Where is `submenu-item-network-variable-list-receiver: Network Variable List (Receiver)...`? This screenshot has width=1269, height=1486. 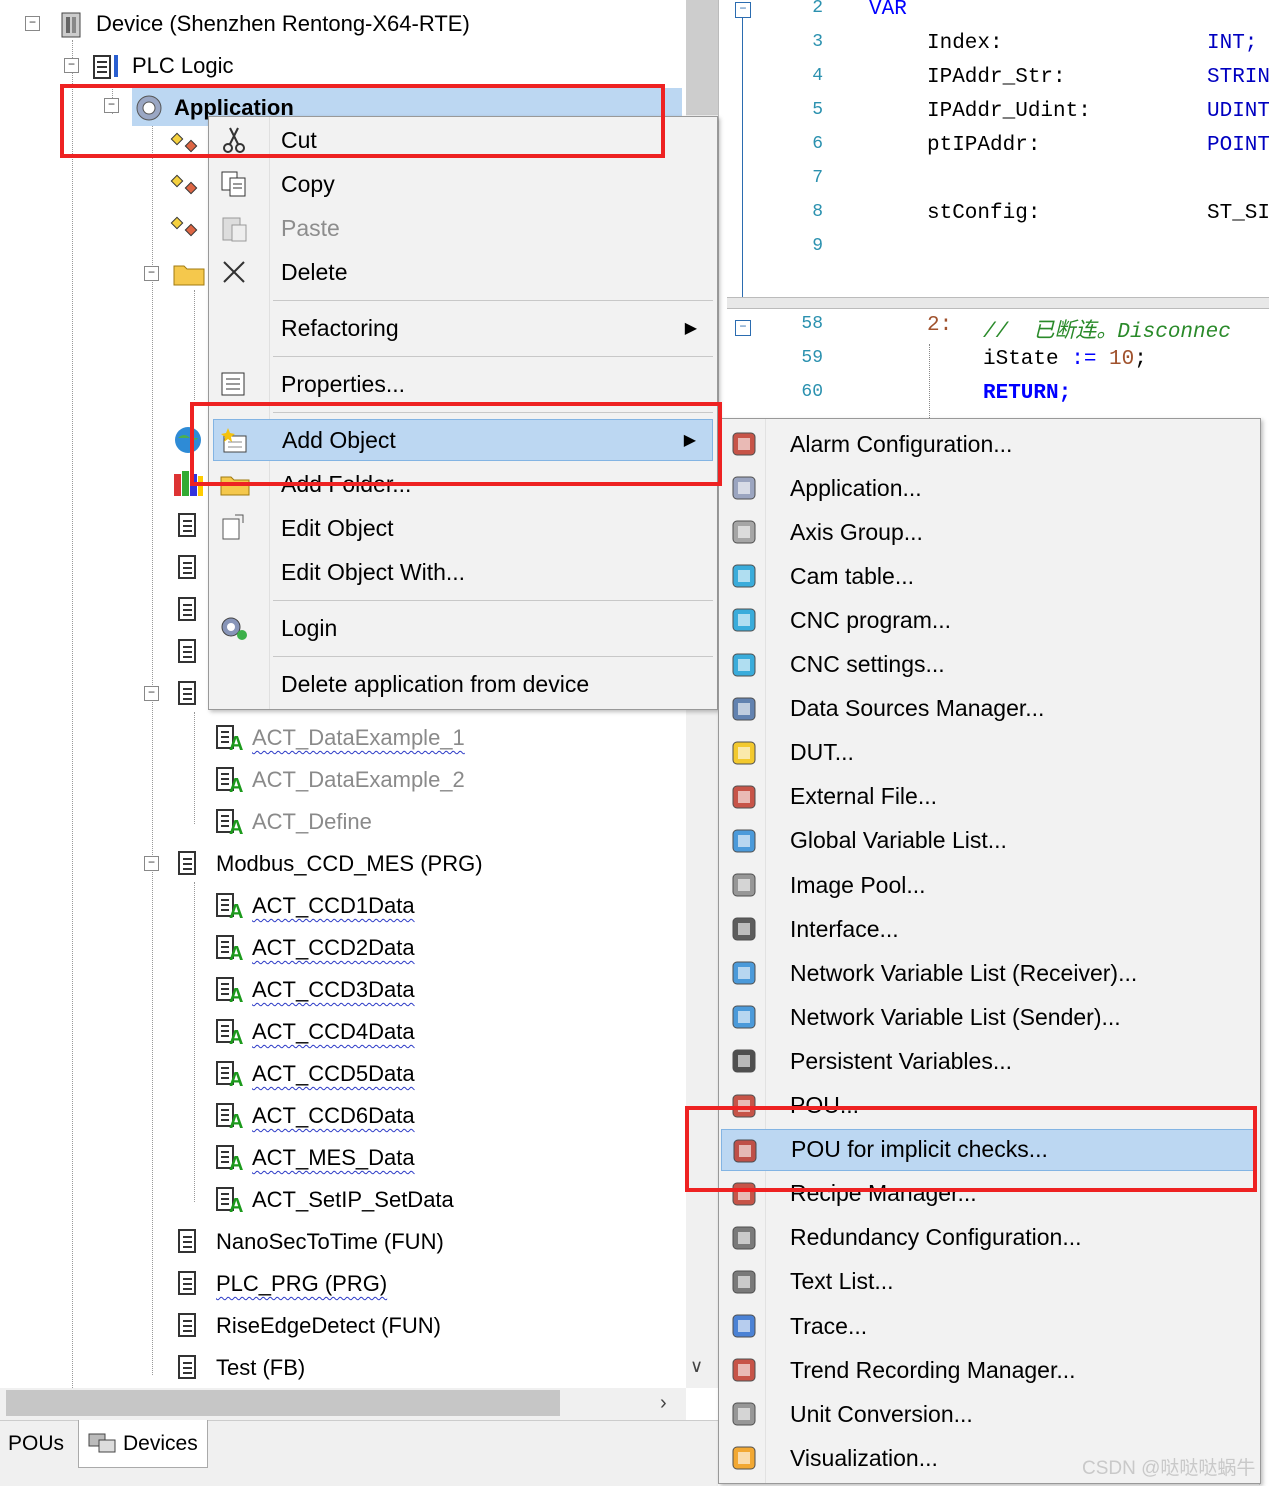 submenu-item-network-variable-list-receiver: Network Variable List (Receiver)... is located at coordinates (988, 973).